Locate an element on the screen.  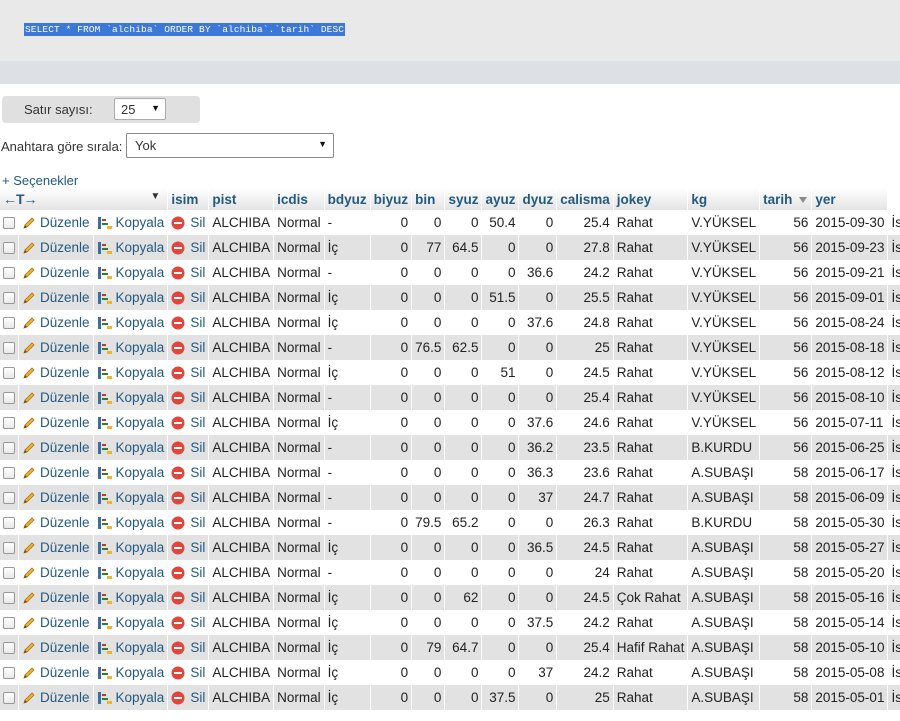
column-header-ayuz: ayuz is located at coordinates (500, 199).